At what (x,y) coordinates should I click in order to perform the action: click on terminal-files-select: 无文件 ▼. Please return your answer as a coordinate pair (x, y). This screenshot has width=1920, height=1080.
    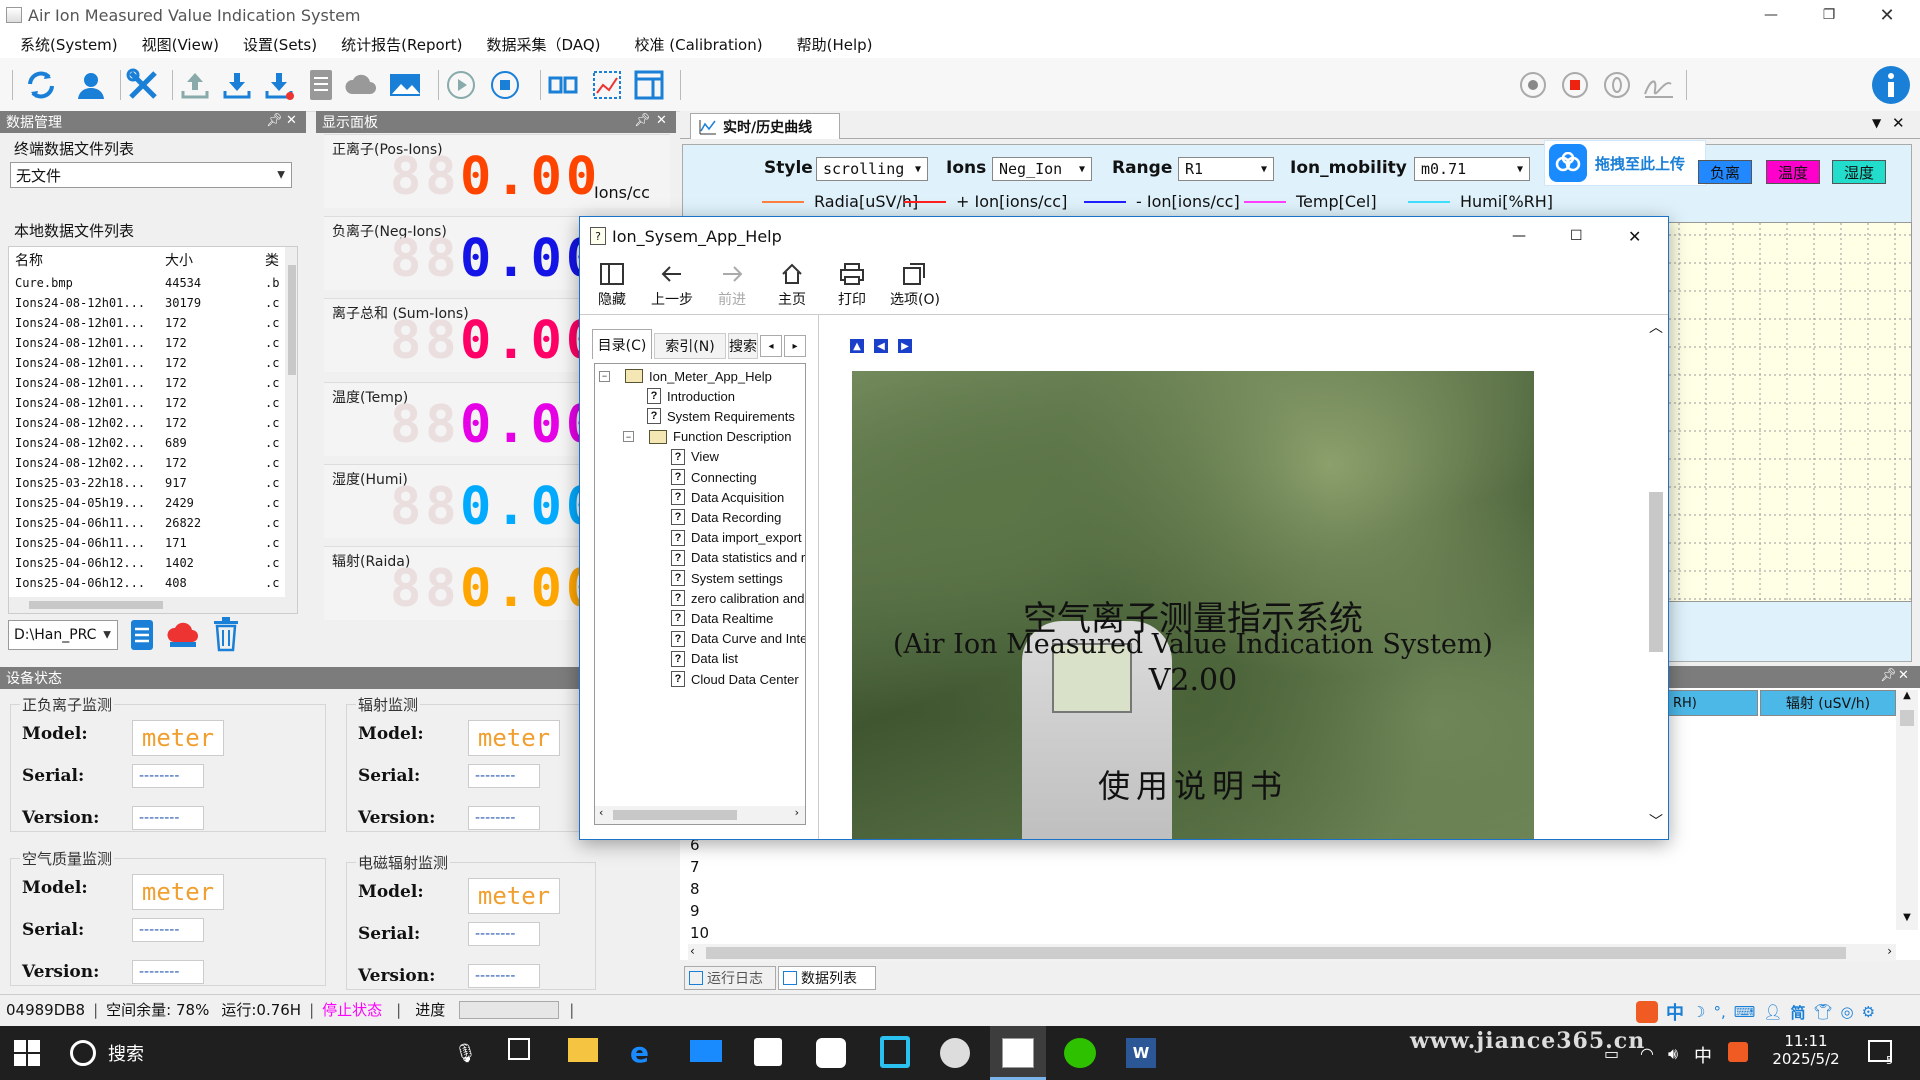
    Looking at the image, I should click on (151, 175).